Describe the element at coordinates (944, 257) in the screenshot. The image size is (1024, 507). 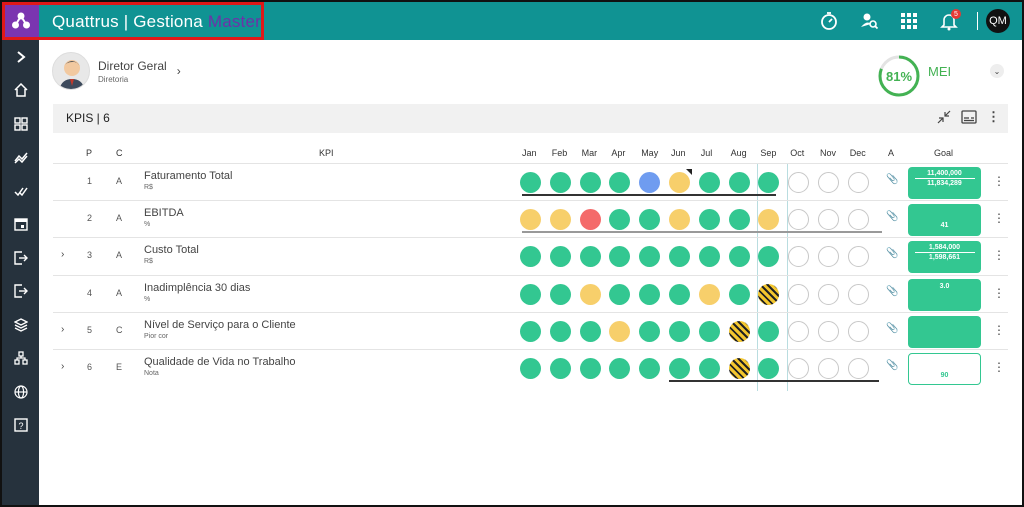
I see `goal-box: 1,584,000 1,598,661` at that location.